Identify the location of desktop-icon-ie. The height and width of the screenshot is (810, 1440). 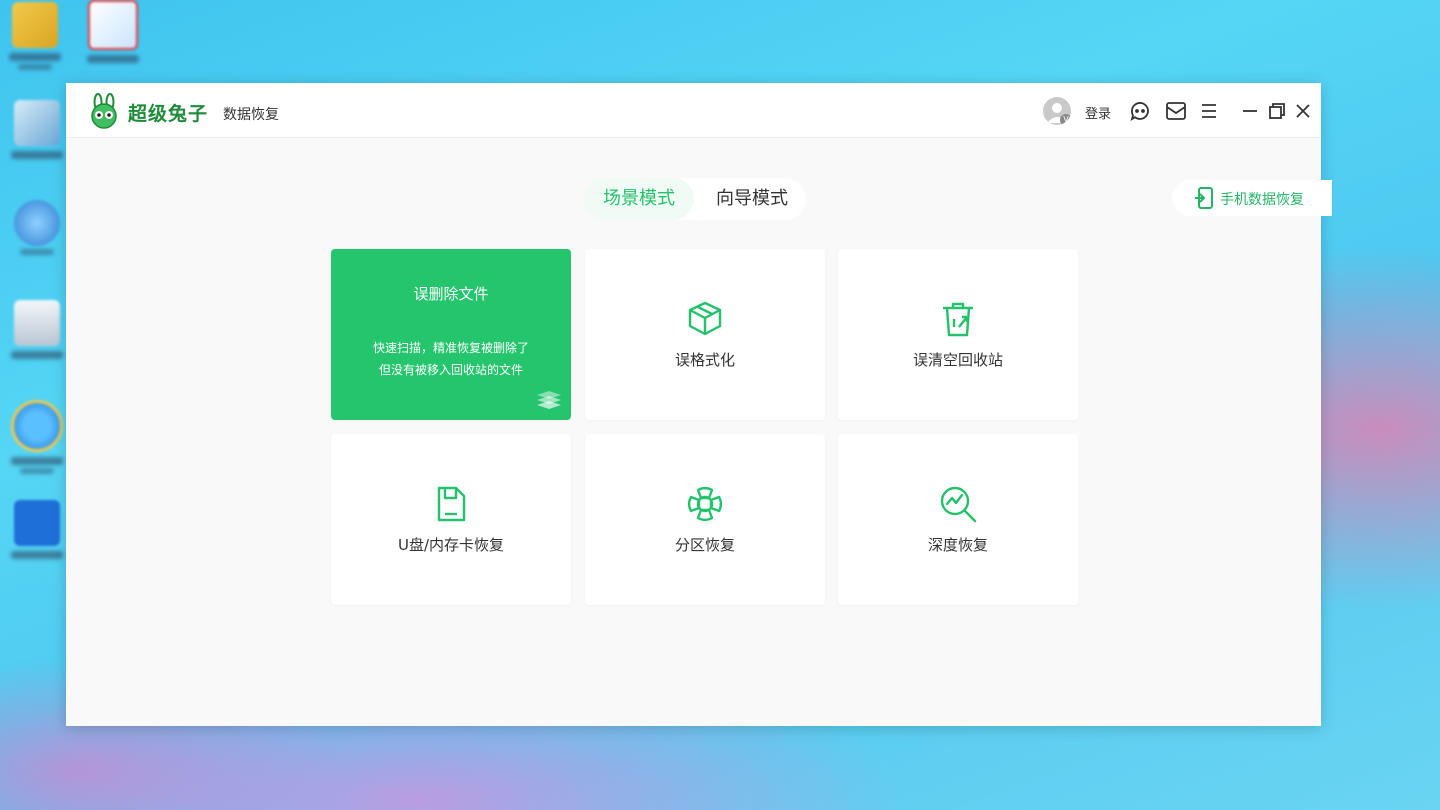
(37, 437).